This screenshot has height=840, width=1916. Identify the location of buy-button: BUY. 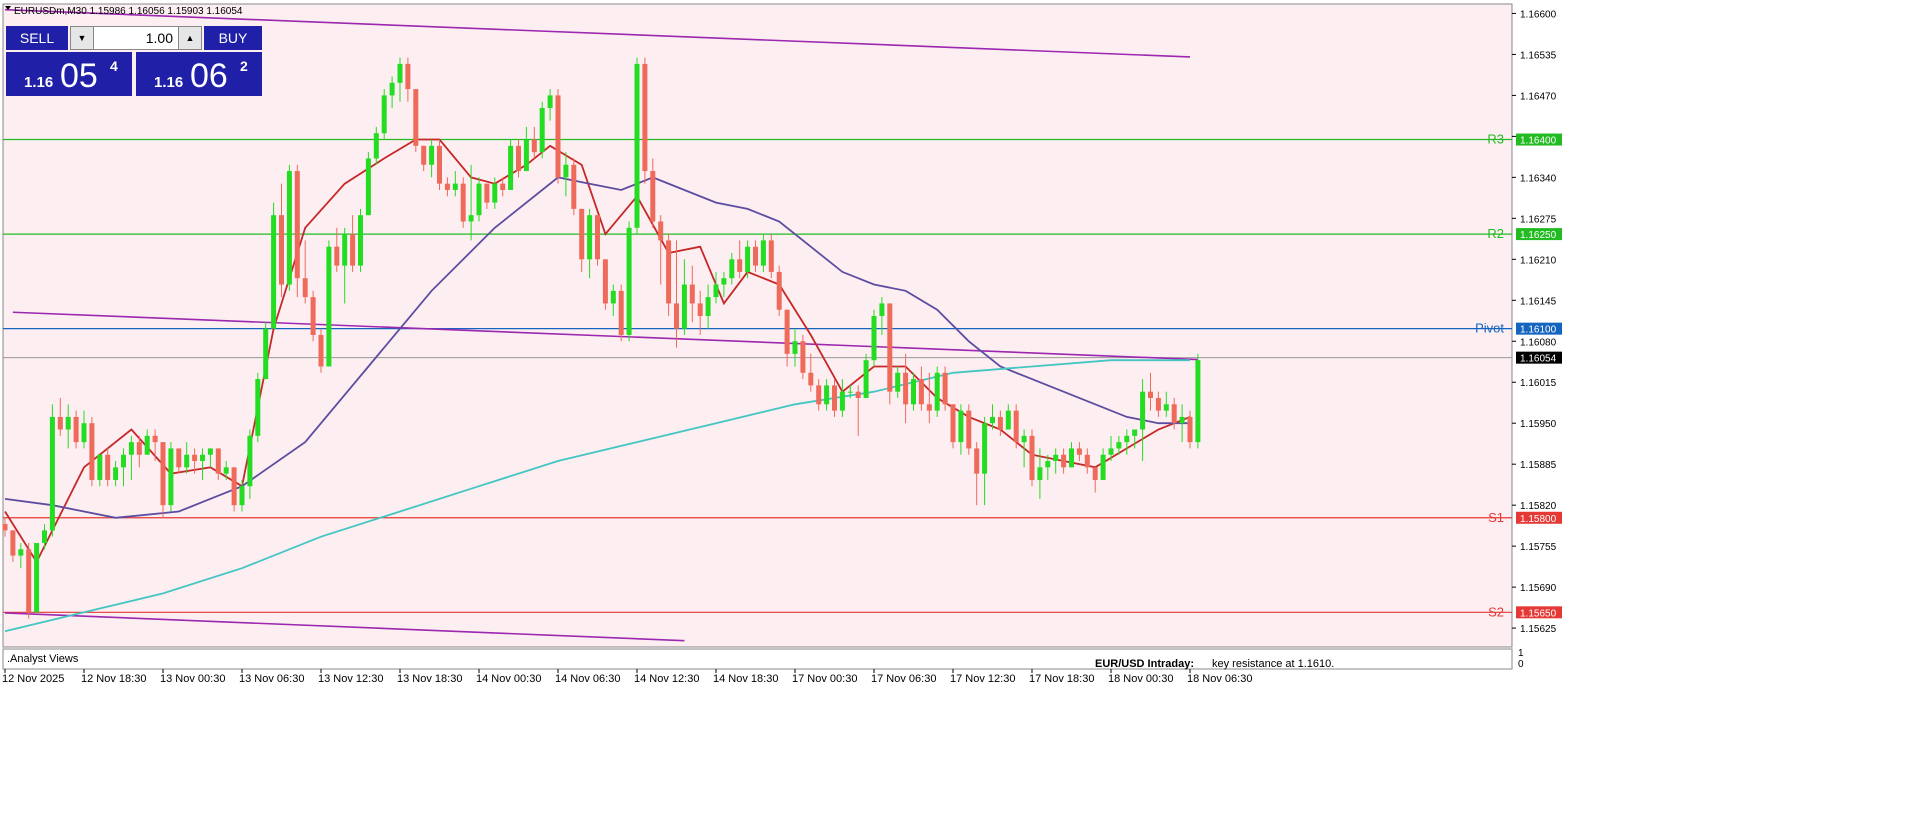
(233, 38).